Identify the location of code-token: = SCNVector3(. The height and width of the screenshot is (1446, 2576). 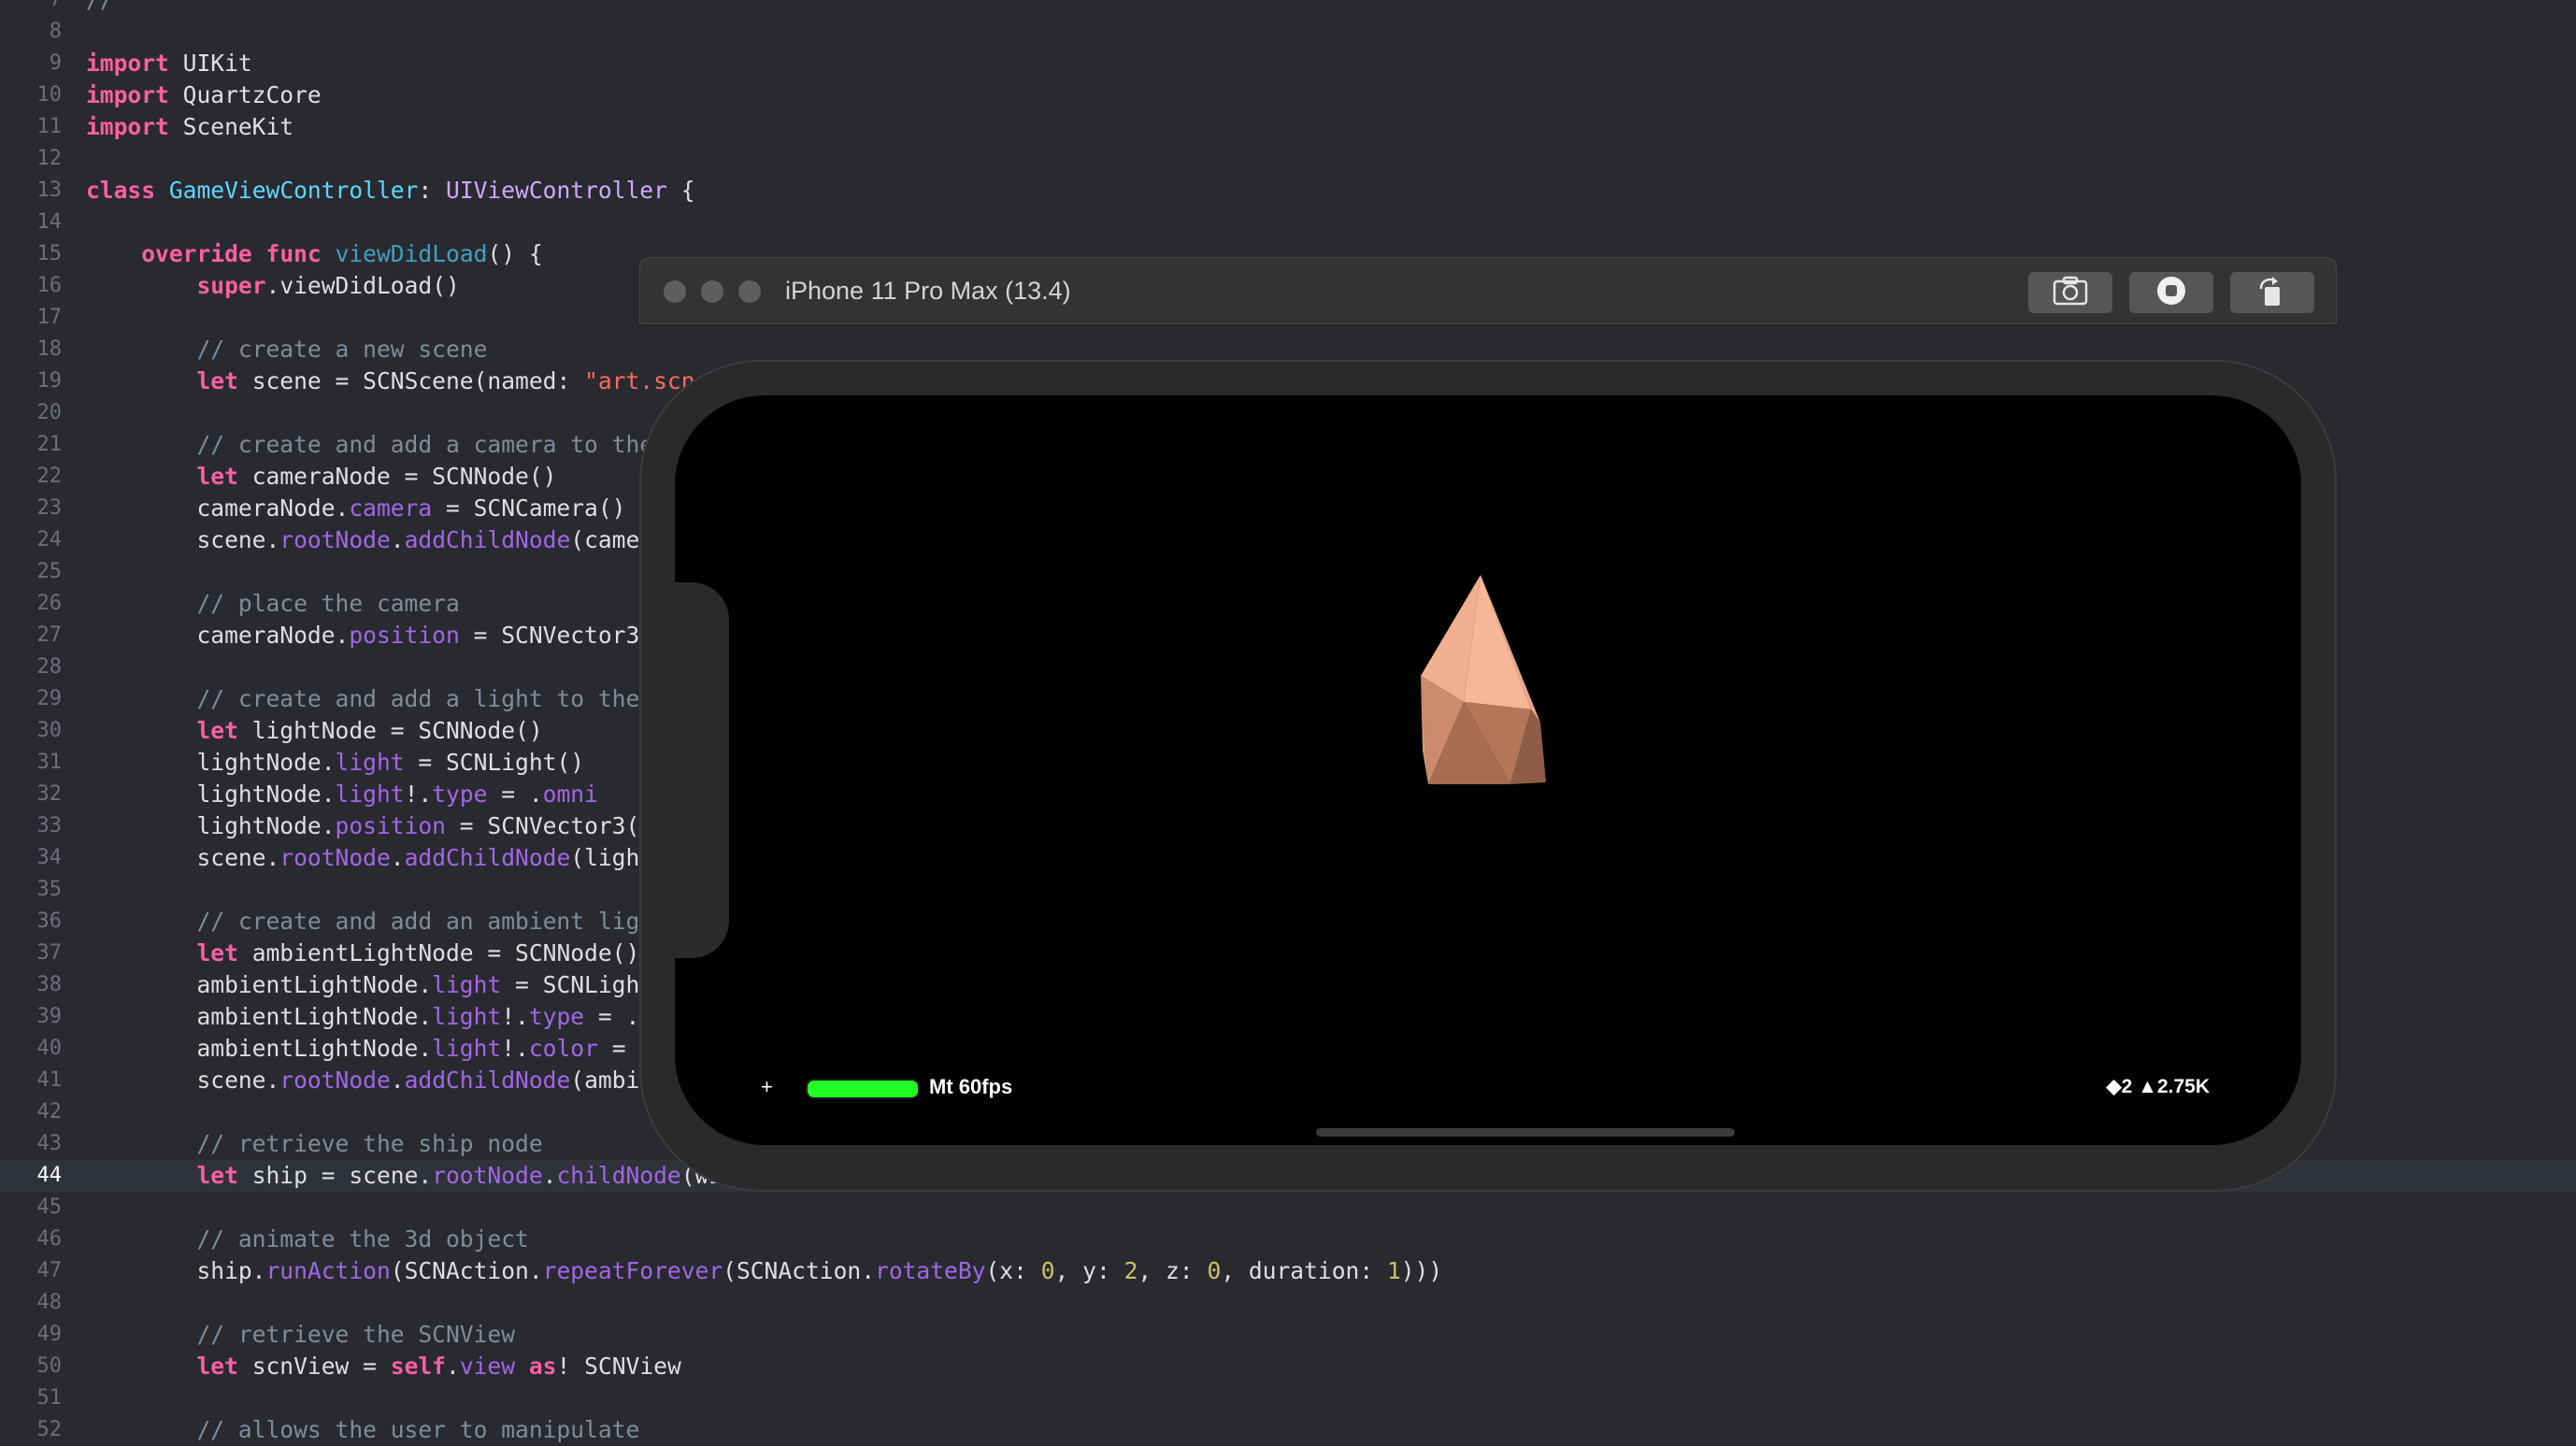
(556, 635).